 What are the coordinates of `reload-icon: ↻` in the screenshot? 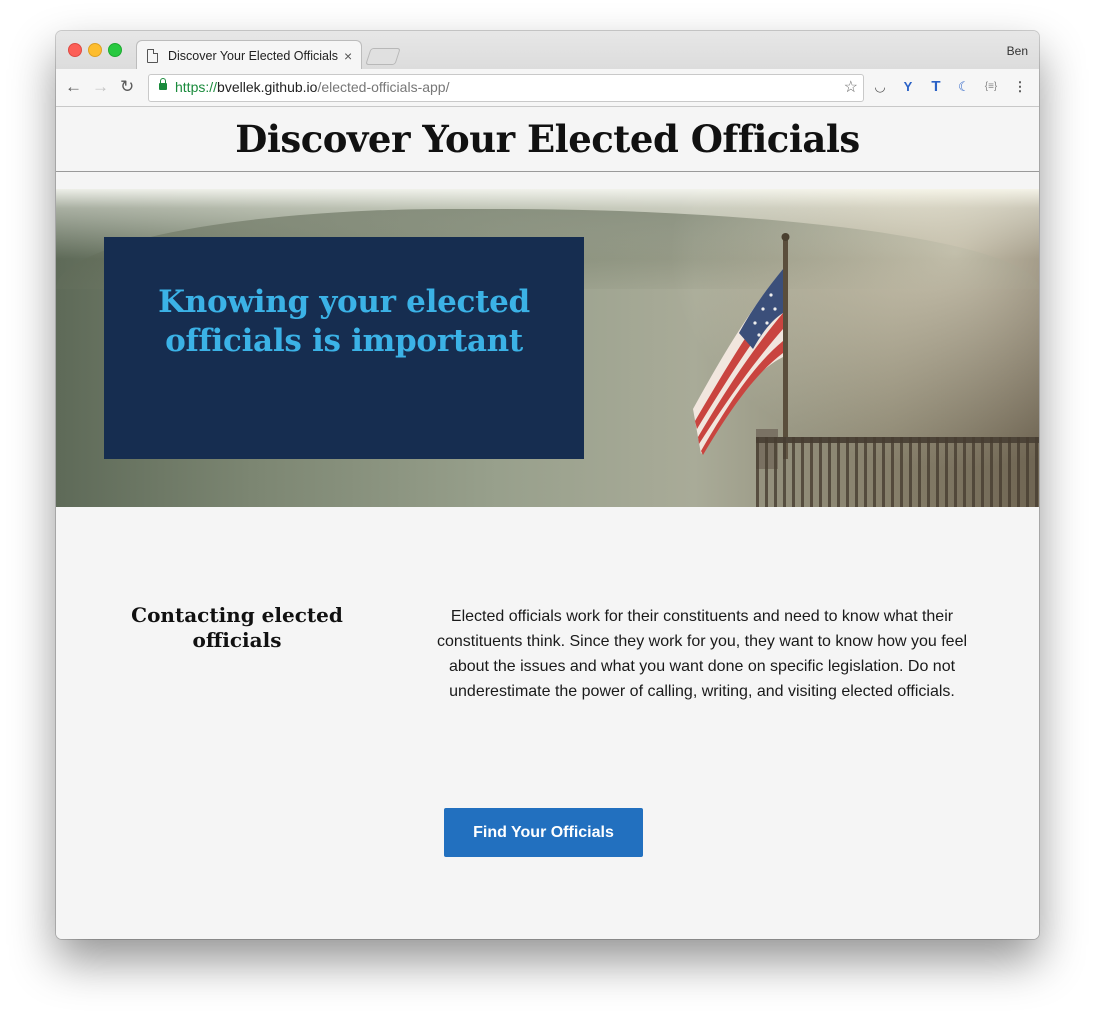 It's located at (127, 87).